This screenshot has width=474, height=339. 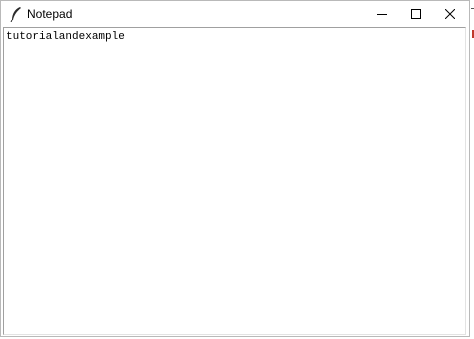 I want to click on feather-icon, so click(x=16, y=14).